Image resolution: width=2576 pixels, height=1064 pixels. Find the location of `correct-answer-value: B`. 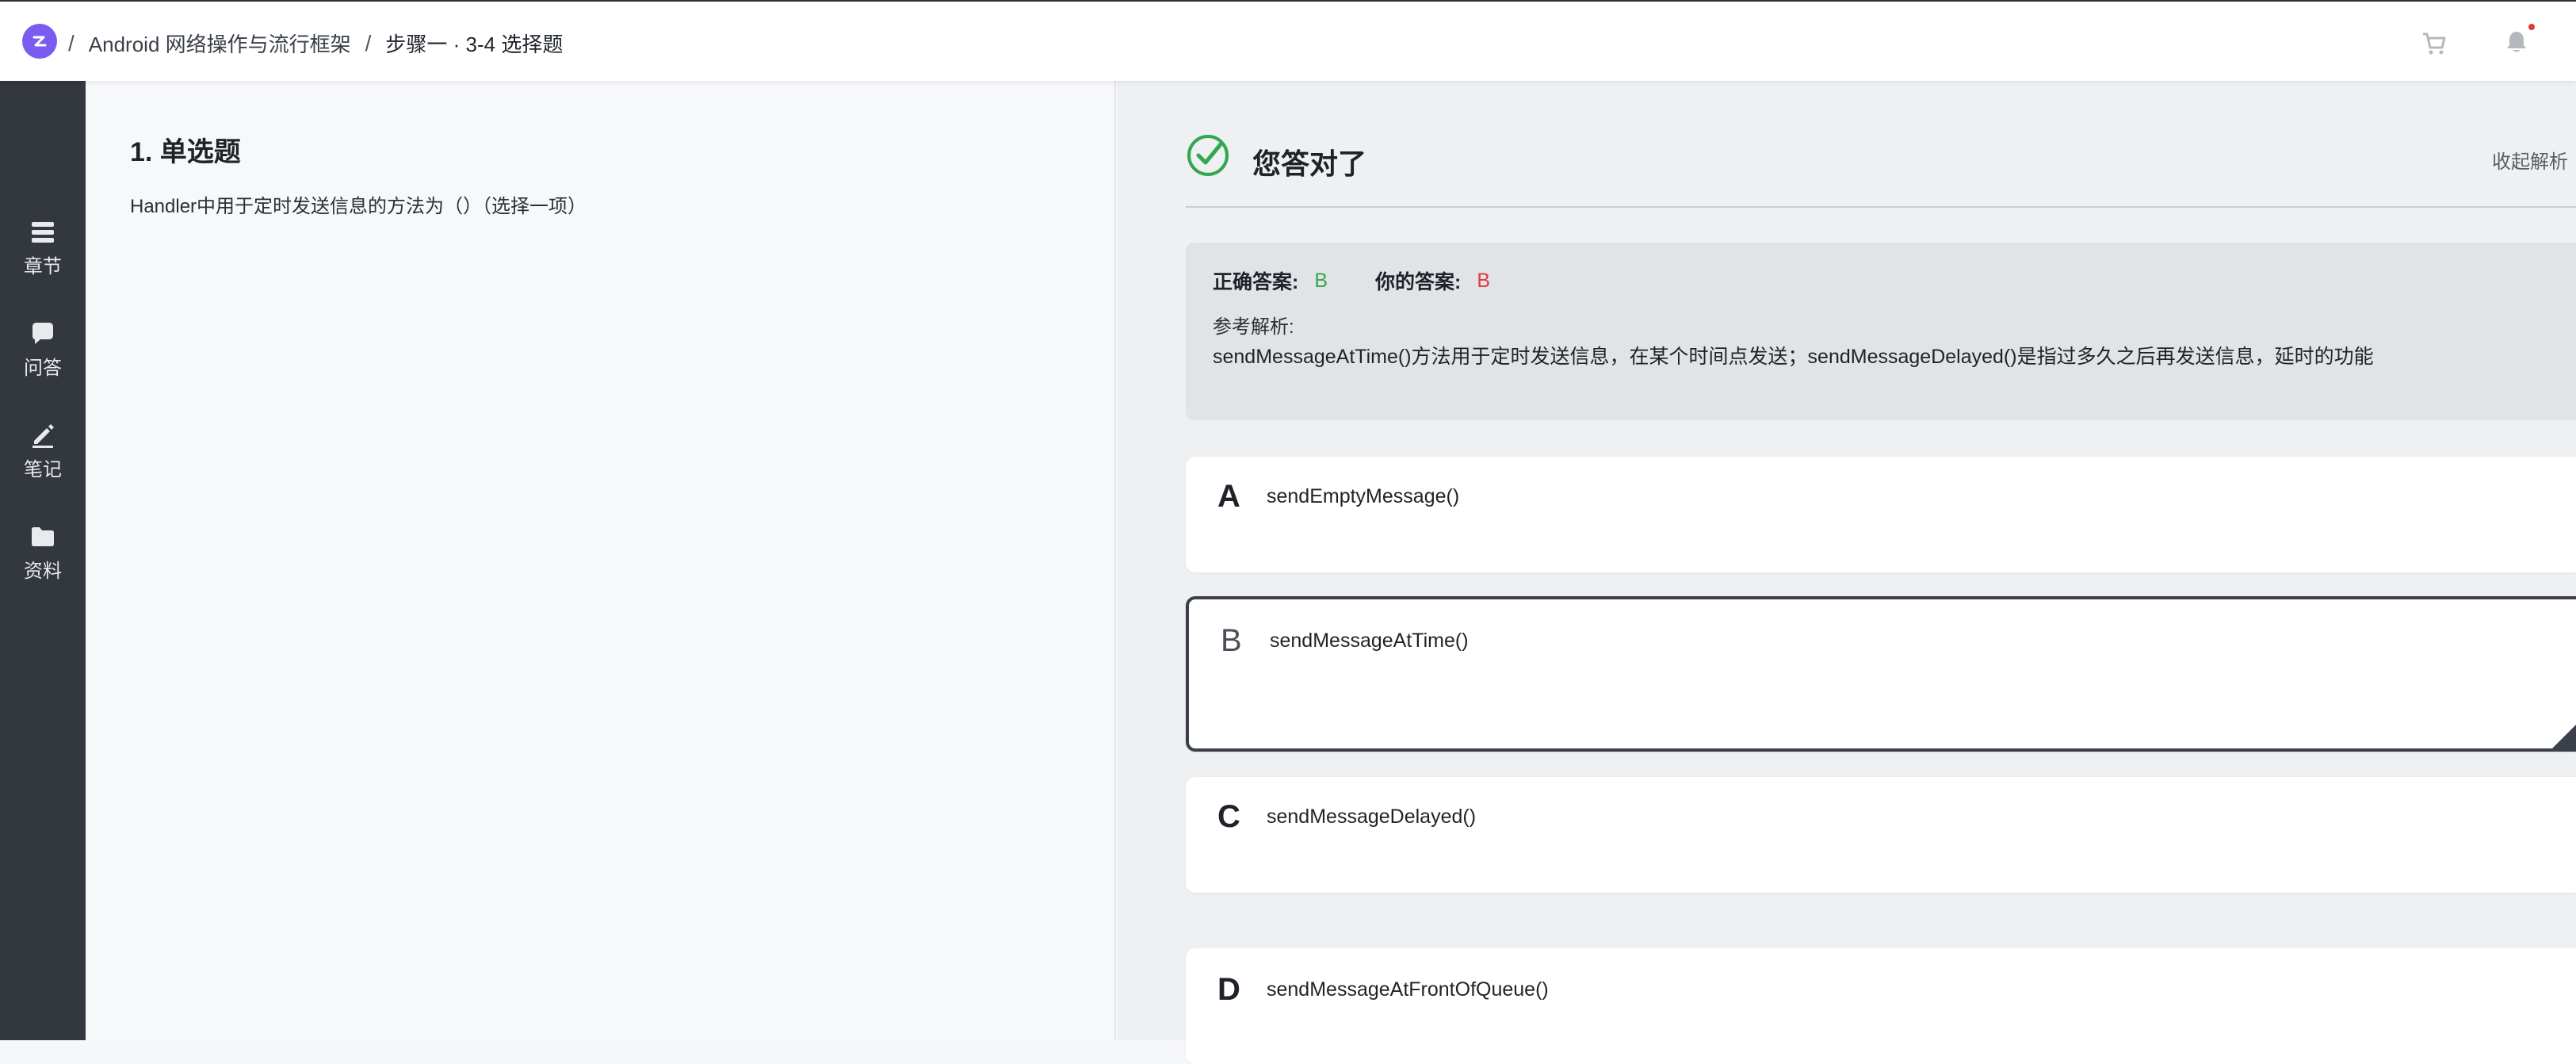

correct-answer-value: B is located at coordinates (1321, 280).